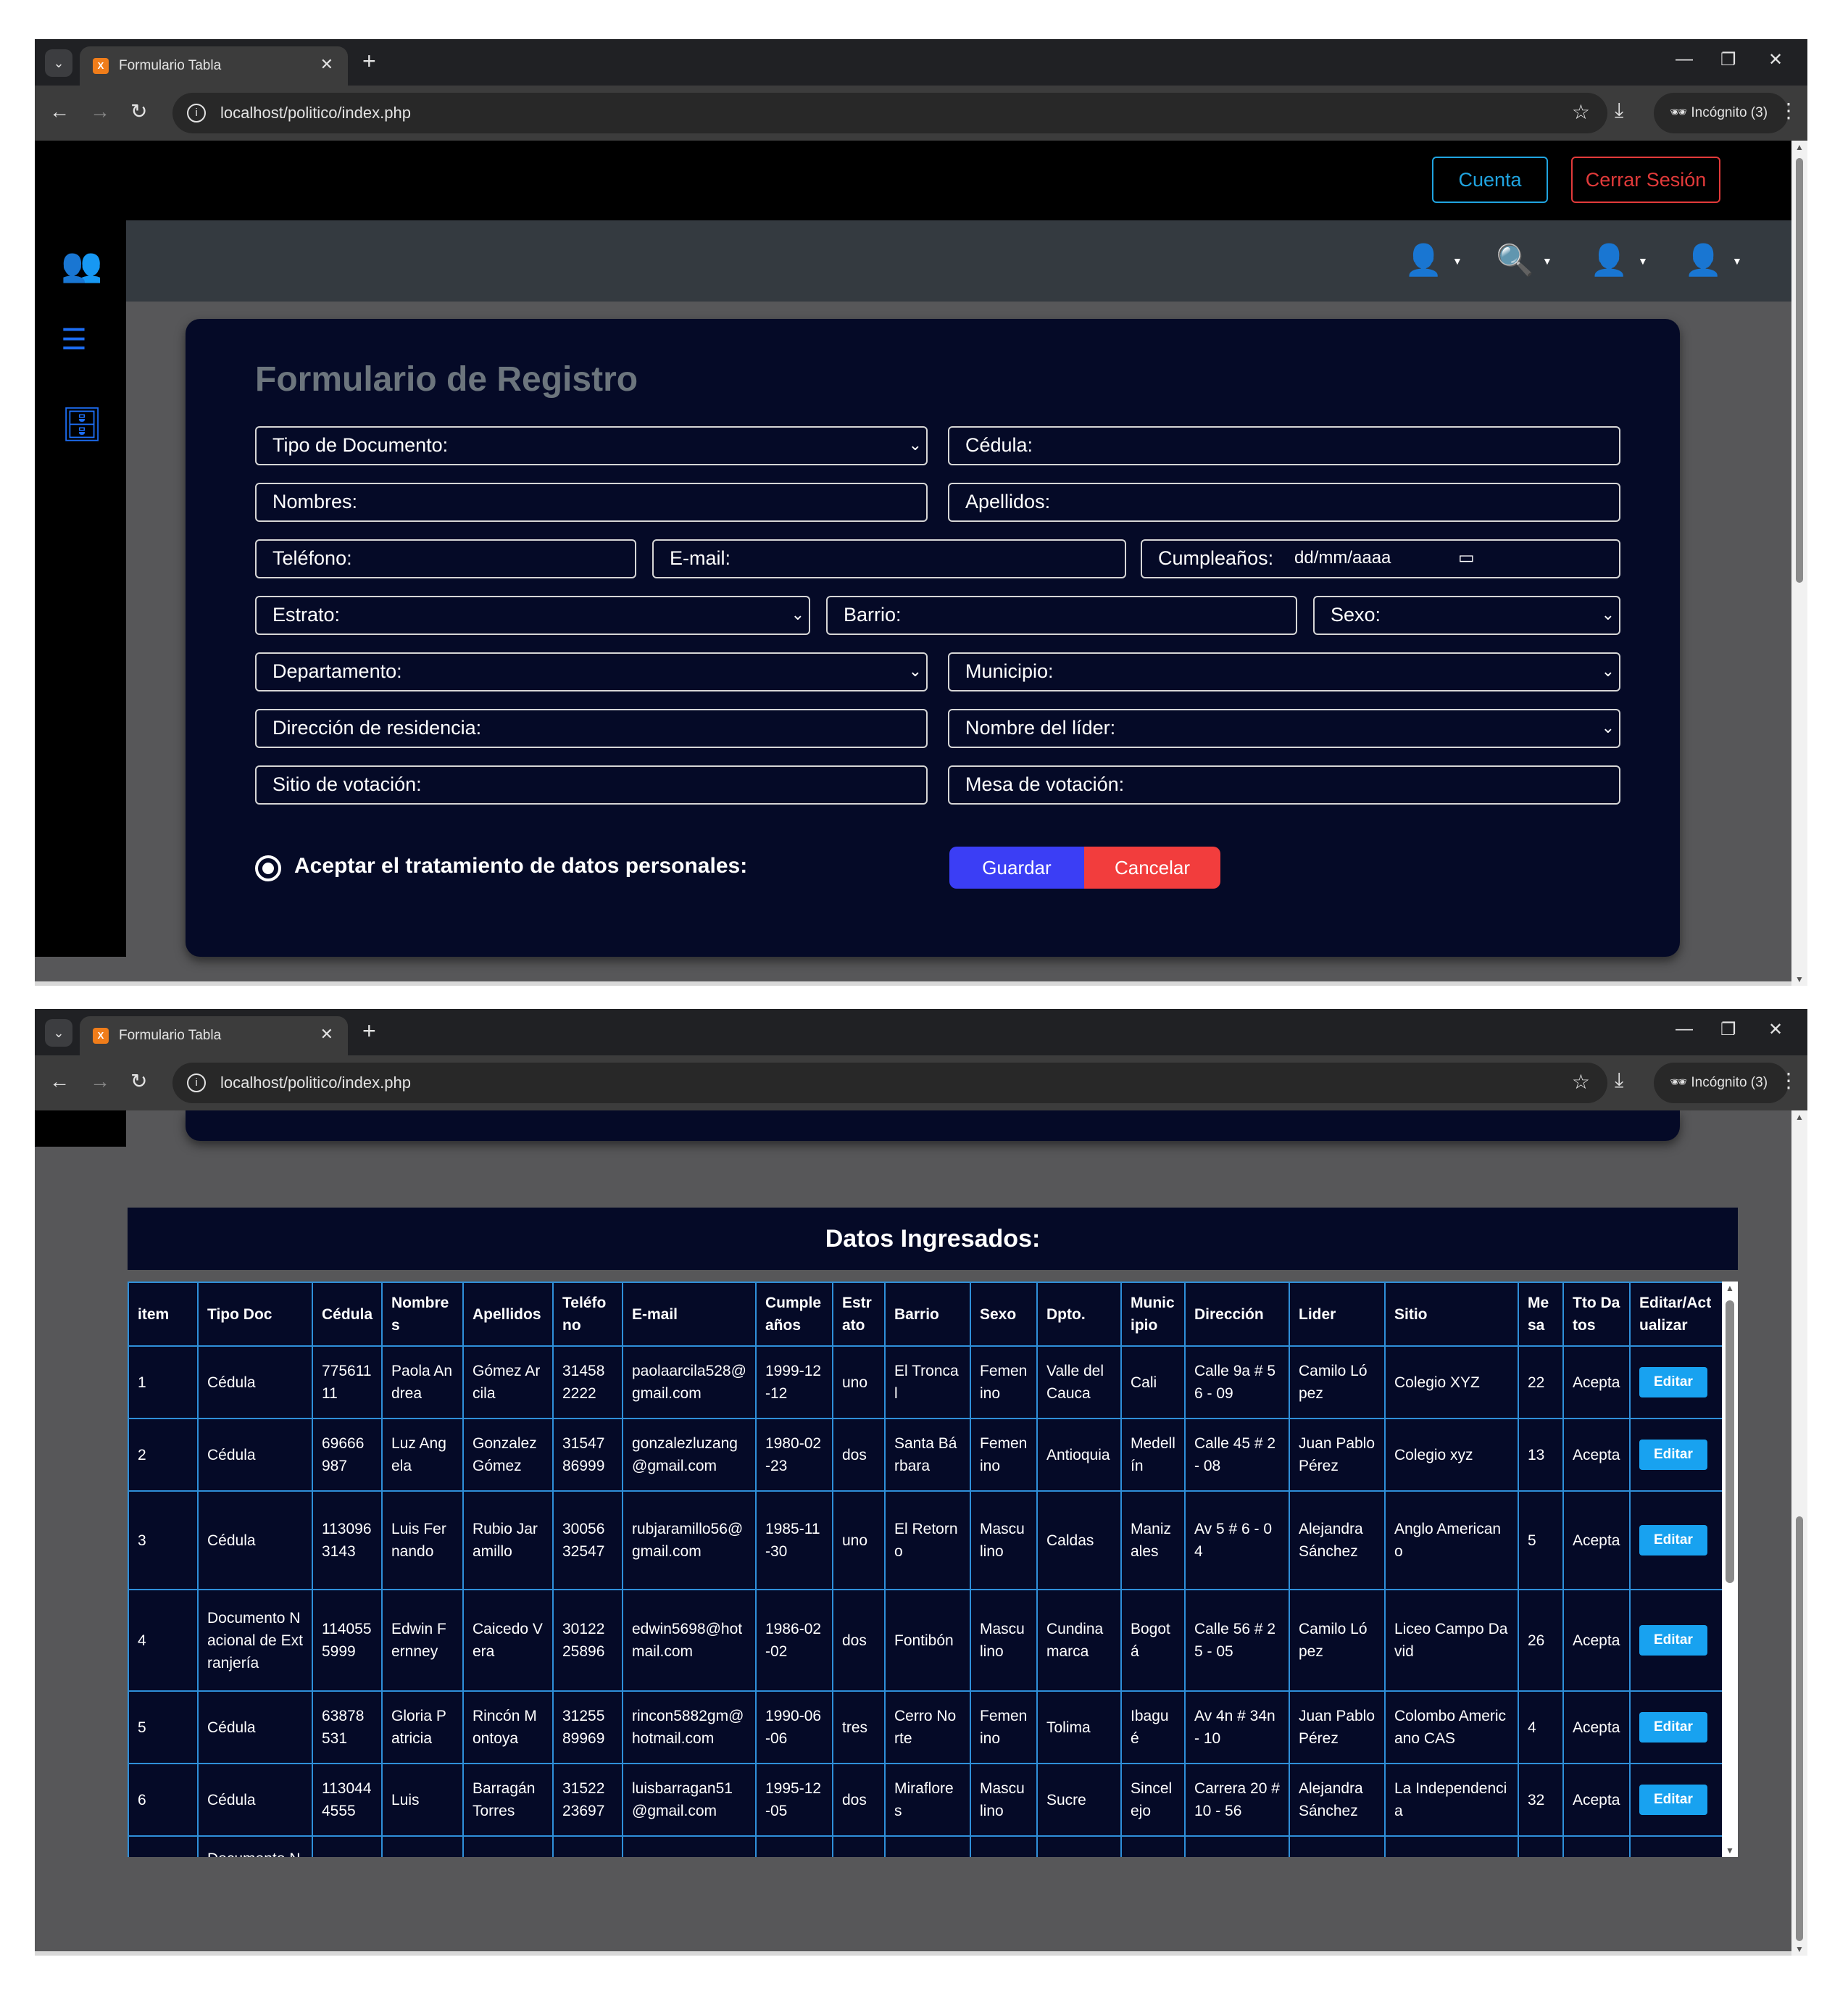 This screenshot has height=2002, width=1848. What do you see at coordinates (255, 1314) in the screenshot?
I see `column-header: Tipo Doc` at bounding box center [255, 1314].